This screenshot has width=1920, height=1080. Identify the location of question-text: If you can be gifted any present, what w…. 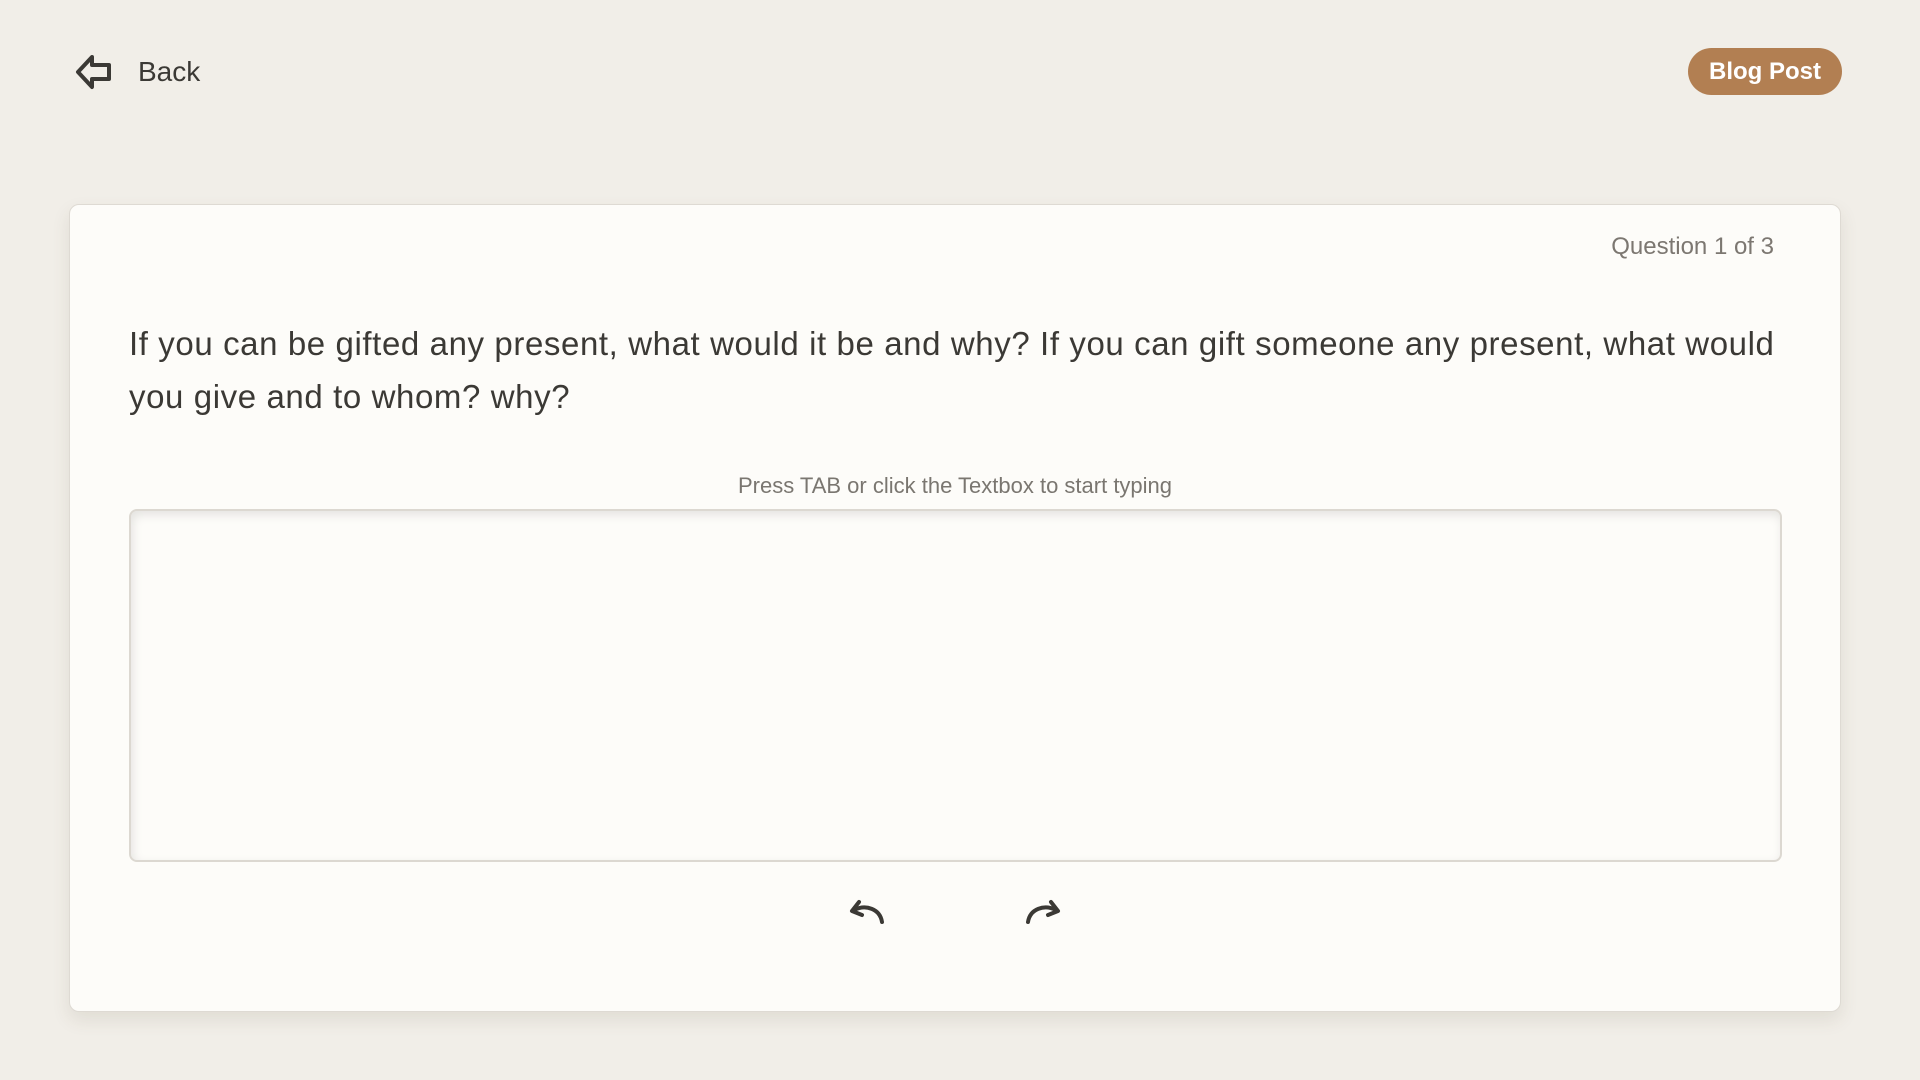
(952, 370).